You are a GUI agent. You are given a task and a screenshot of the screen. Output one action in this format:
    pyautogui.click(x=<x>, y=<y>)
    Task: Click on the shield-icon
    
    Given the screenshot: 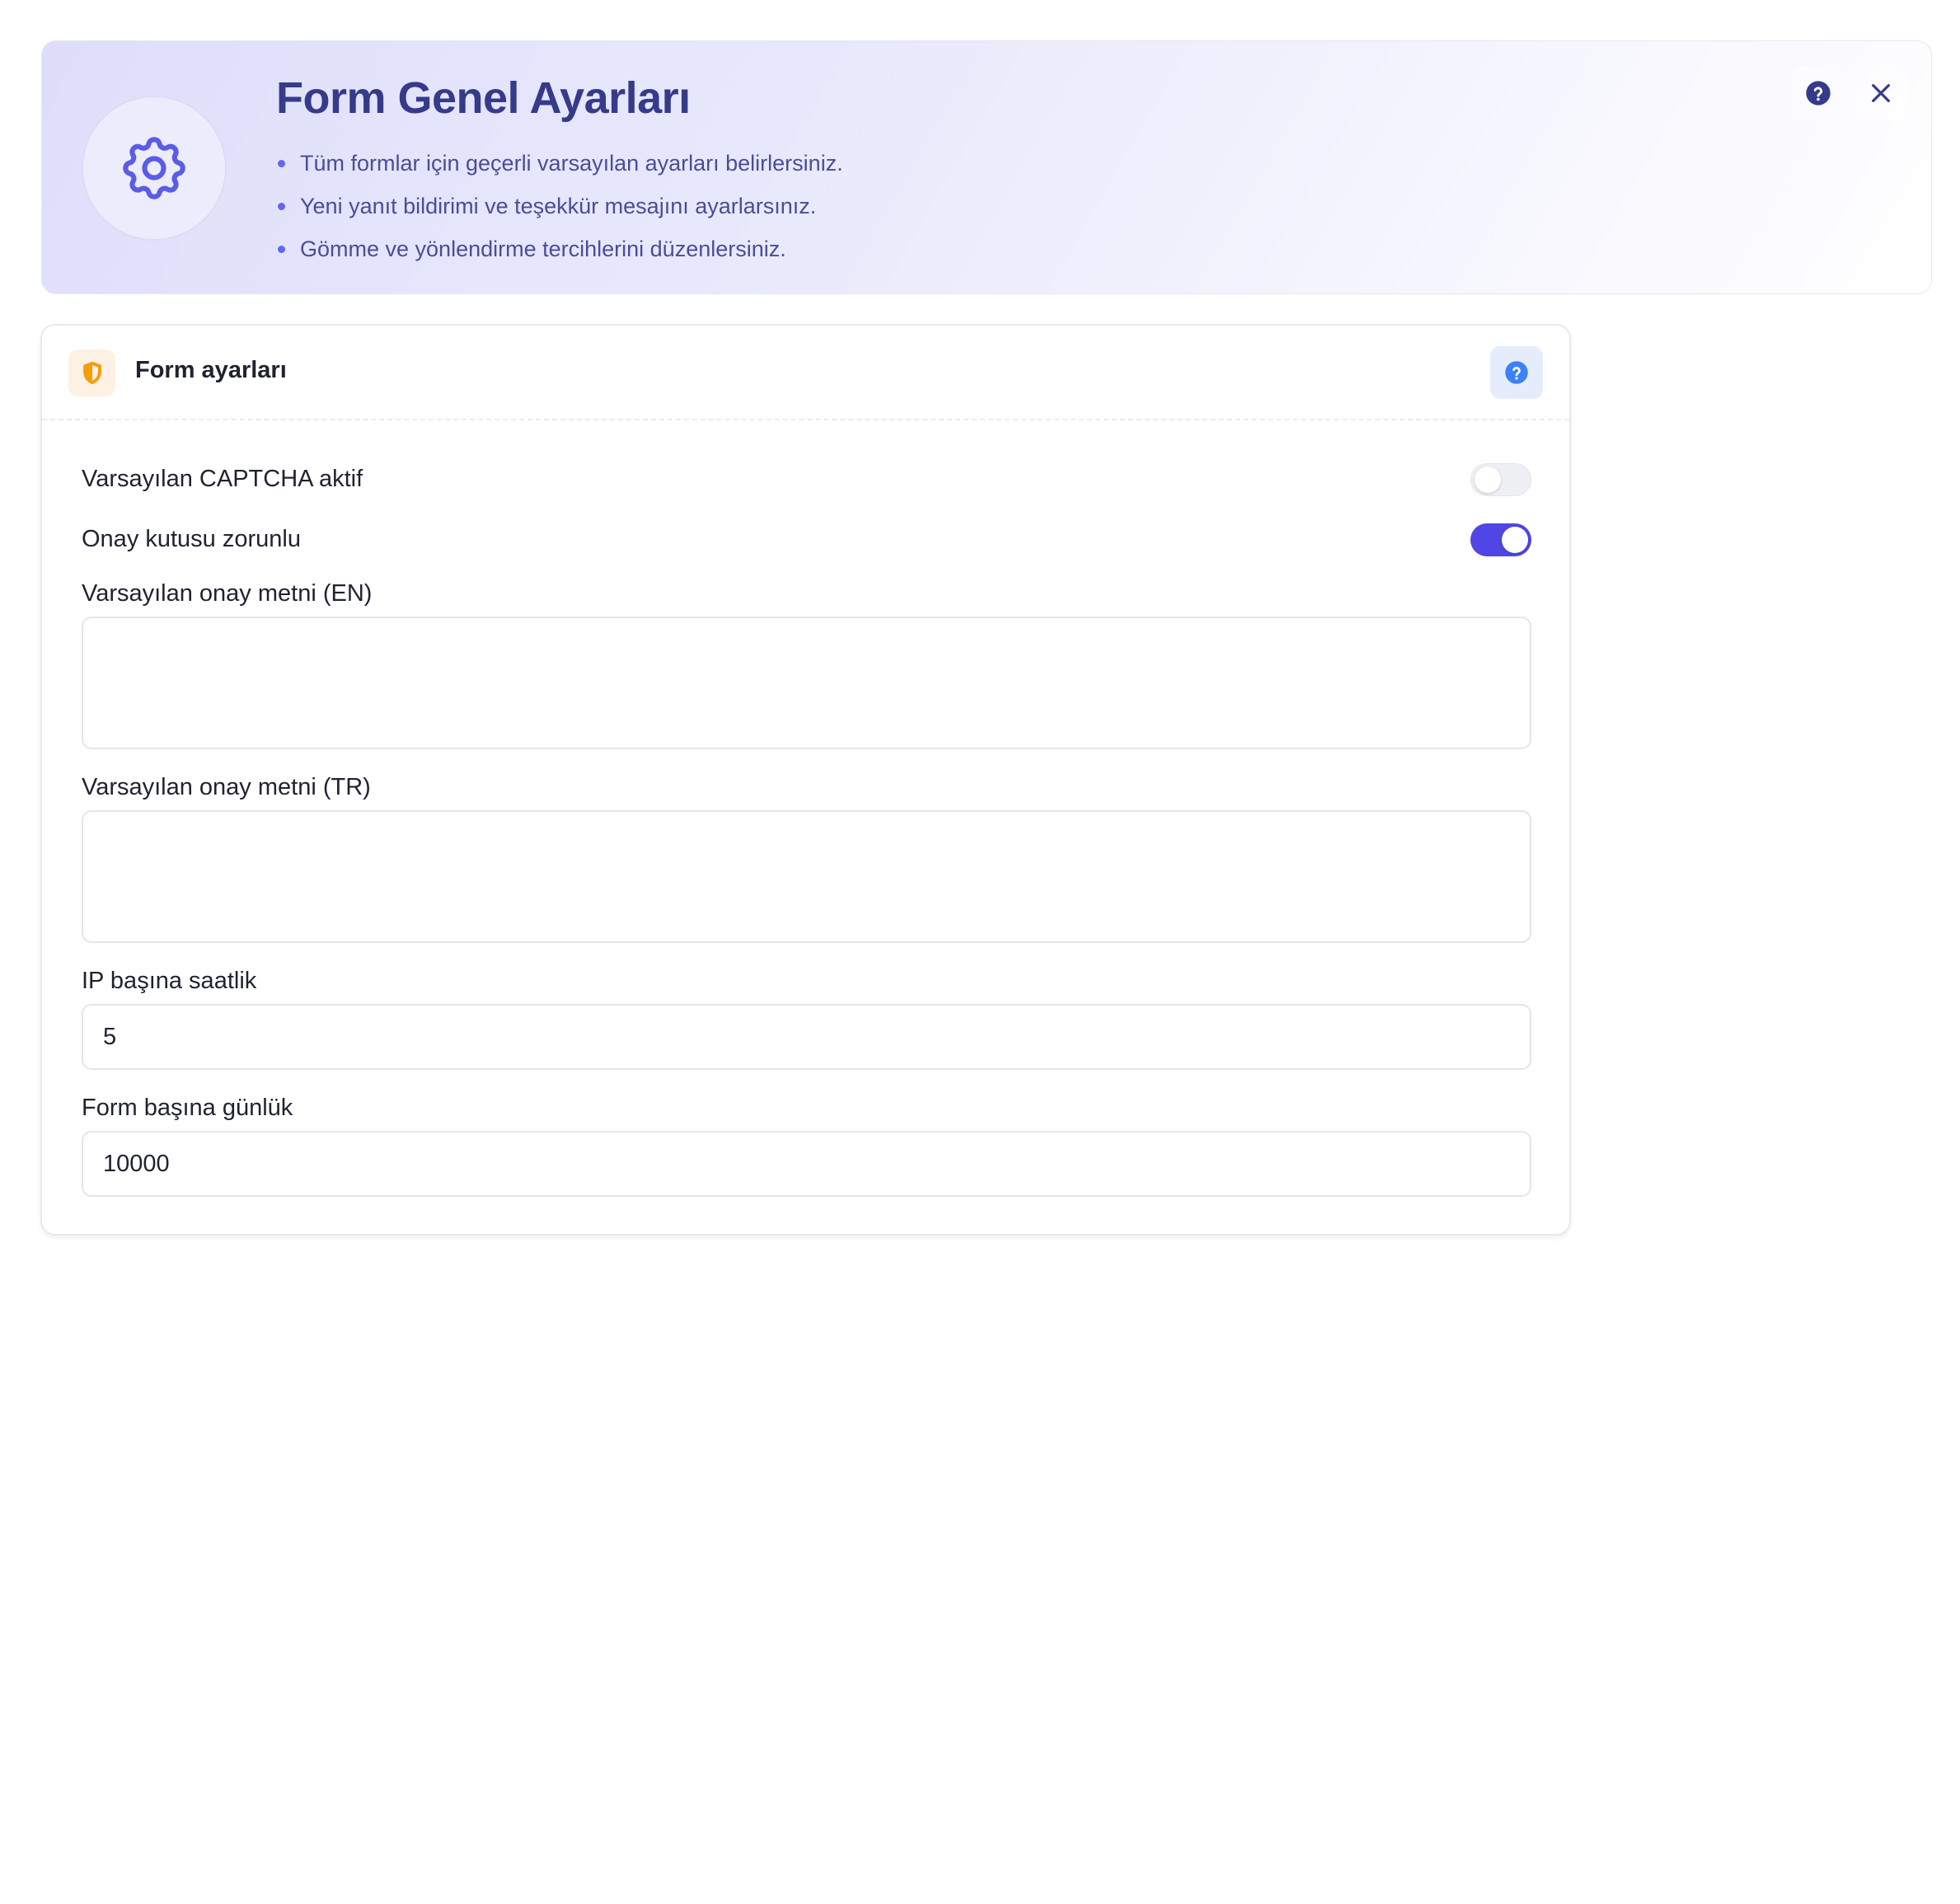 What is the action you would take?
    pyautogui.click(x=92, y=372)
    